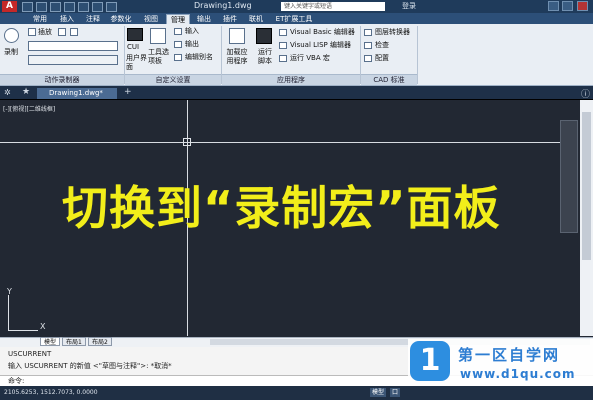 Image resolution: width=593 pixels, height=400 pixels. I want to click on tool-palette-button: 工具选项板, so click(159, 57).